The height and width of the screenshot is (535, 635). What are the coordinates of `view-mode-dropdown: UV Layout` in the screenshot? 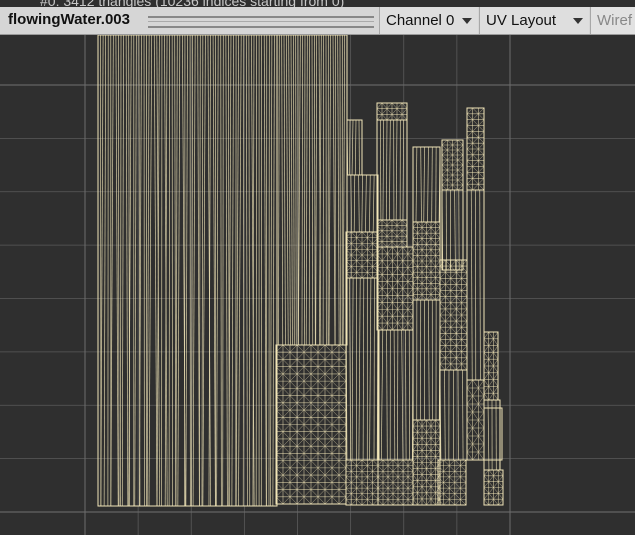 It's located at (534, 20).